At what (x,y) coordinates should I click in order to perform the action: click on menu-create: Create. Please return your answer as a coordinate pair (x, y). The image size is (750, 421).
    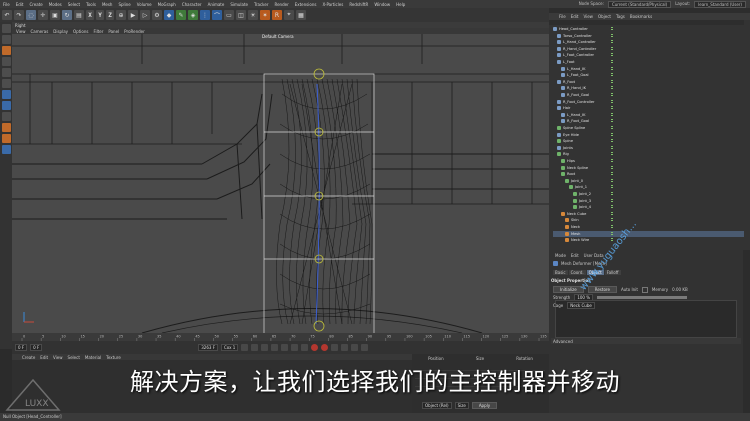
    Looking at the image, I should click on (35, 4).